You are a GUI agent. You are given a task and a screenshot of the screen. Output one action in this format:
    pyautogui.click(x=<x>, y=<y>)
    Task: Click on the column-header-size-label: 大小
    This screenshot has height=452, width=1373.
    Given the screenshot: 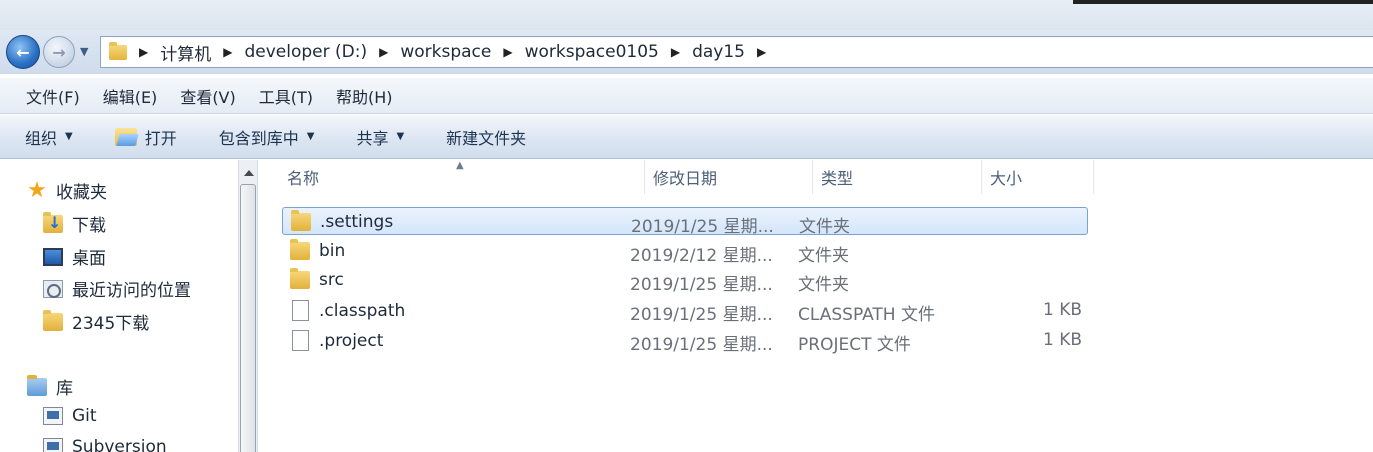 What is the action you would take?
    pyautogui.click(x=1006, y=178)
    